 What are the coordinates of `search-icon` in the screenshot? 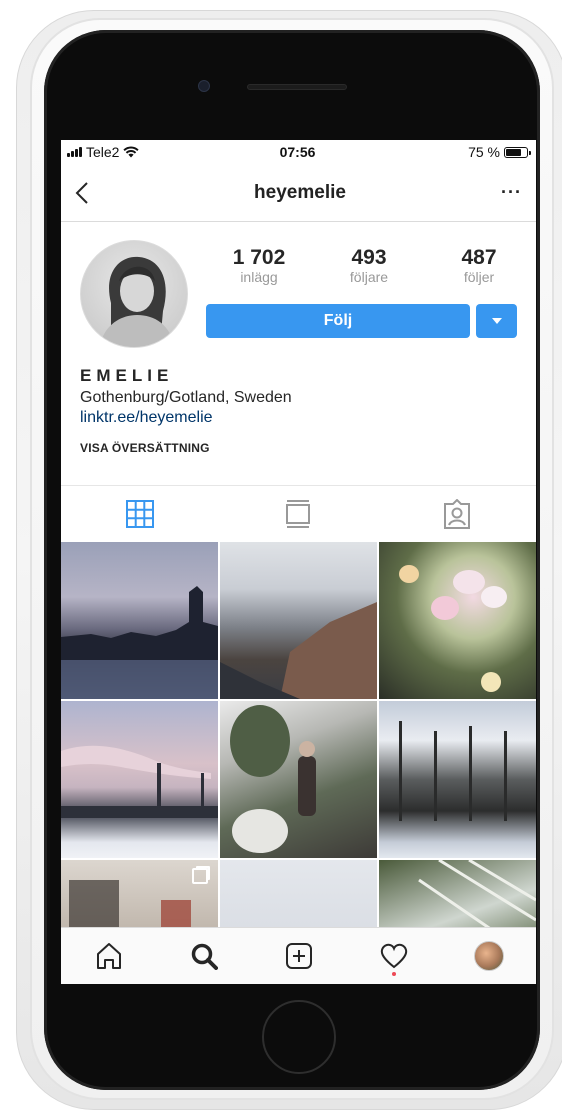 It's located at (204, 956).